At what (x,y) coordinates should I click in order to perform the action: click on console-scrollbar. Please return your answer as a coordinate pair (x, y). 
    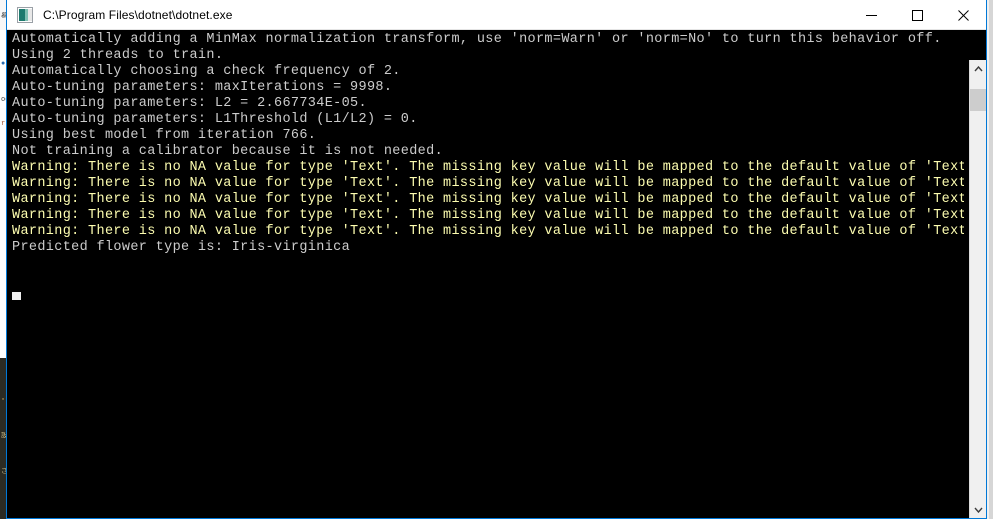
    Looking at the image, I should click on (977, 289).